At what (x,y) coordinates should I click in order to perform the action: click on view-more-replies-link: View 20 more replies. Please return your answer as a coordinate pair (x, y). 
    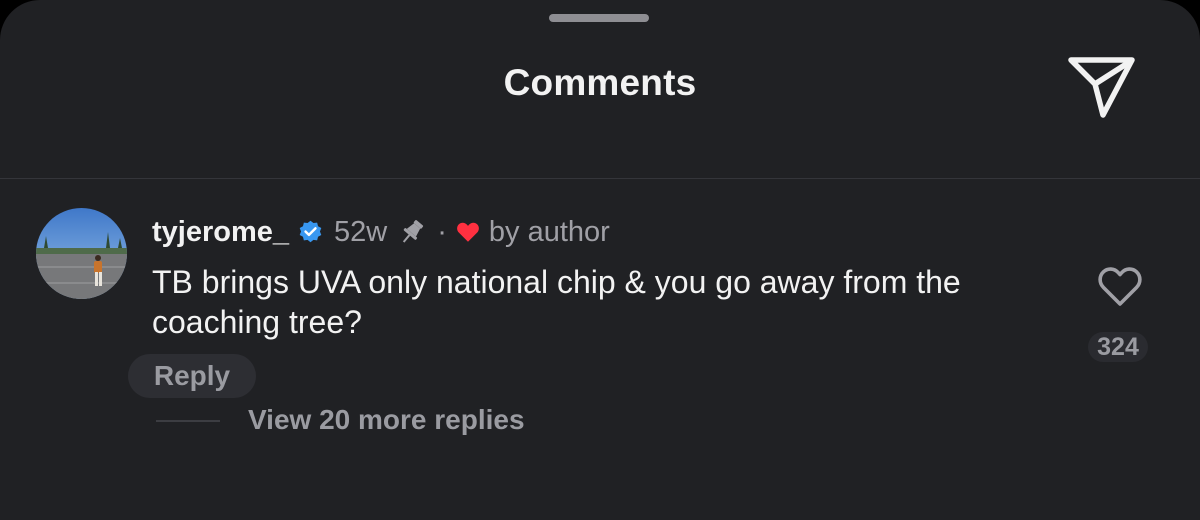
    Looking at the image, I should click on (386, 420).